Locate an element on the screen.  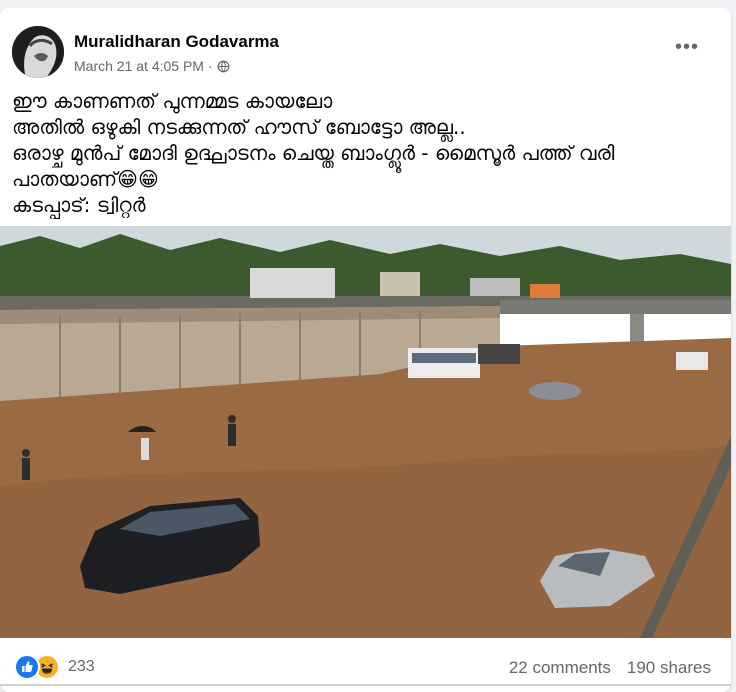
divider is located at coordinates (365, 685).